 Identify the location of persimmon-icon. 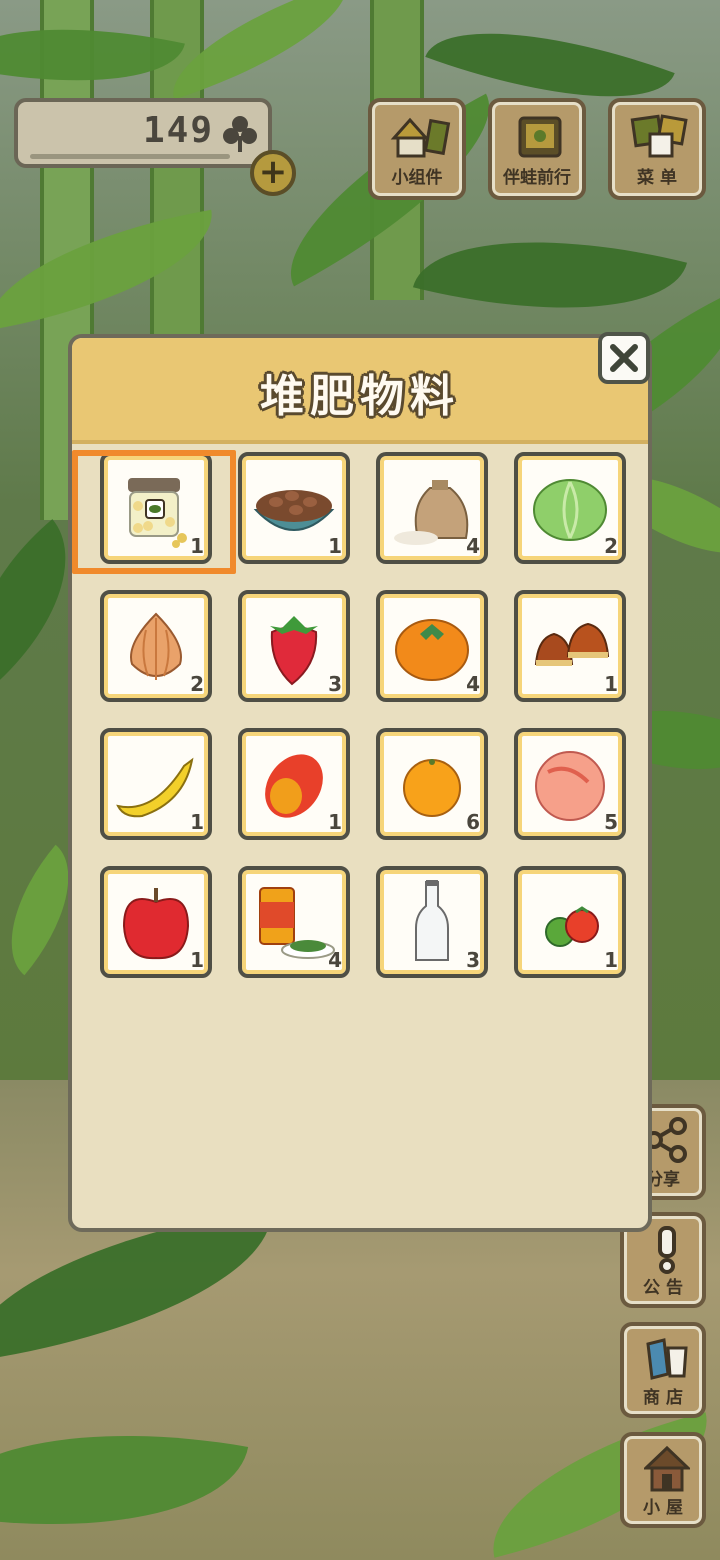
(432, 650).